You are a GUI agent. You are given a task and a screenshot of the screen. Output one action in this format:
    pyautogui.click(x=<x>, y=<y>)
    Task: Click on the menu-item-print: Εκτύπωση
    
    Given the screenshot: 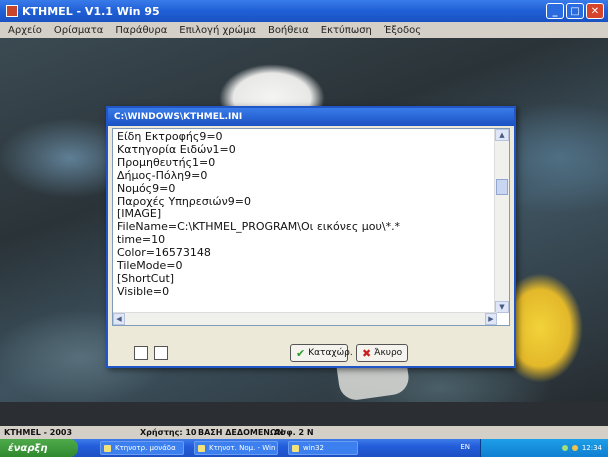 What is the action you would take?
    pyautogui.click(x=346, y=30)
    